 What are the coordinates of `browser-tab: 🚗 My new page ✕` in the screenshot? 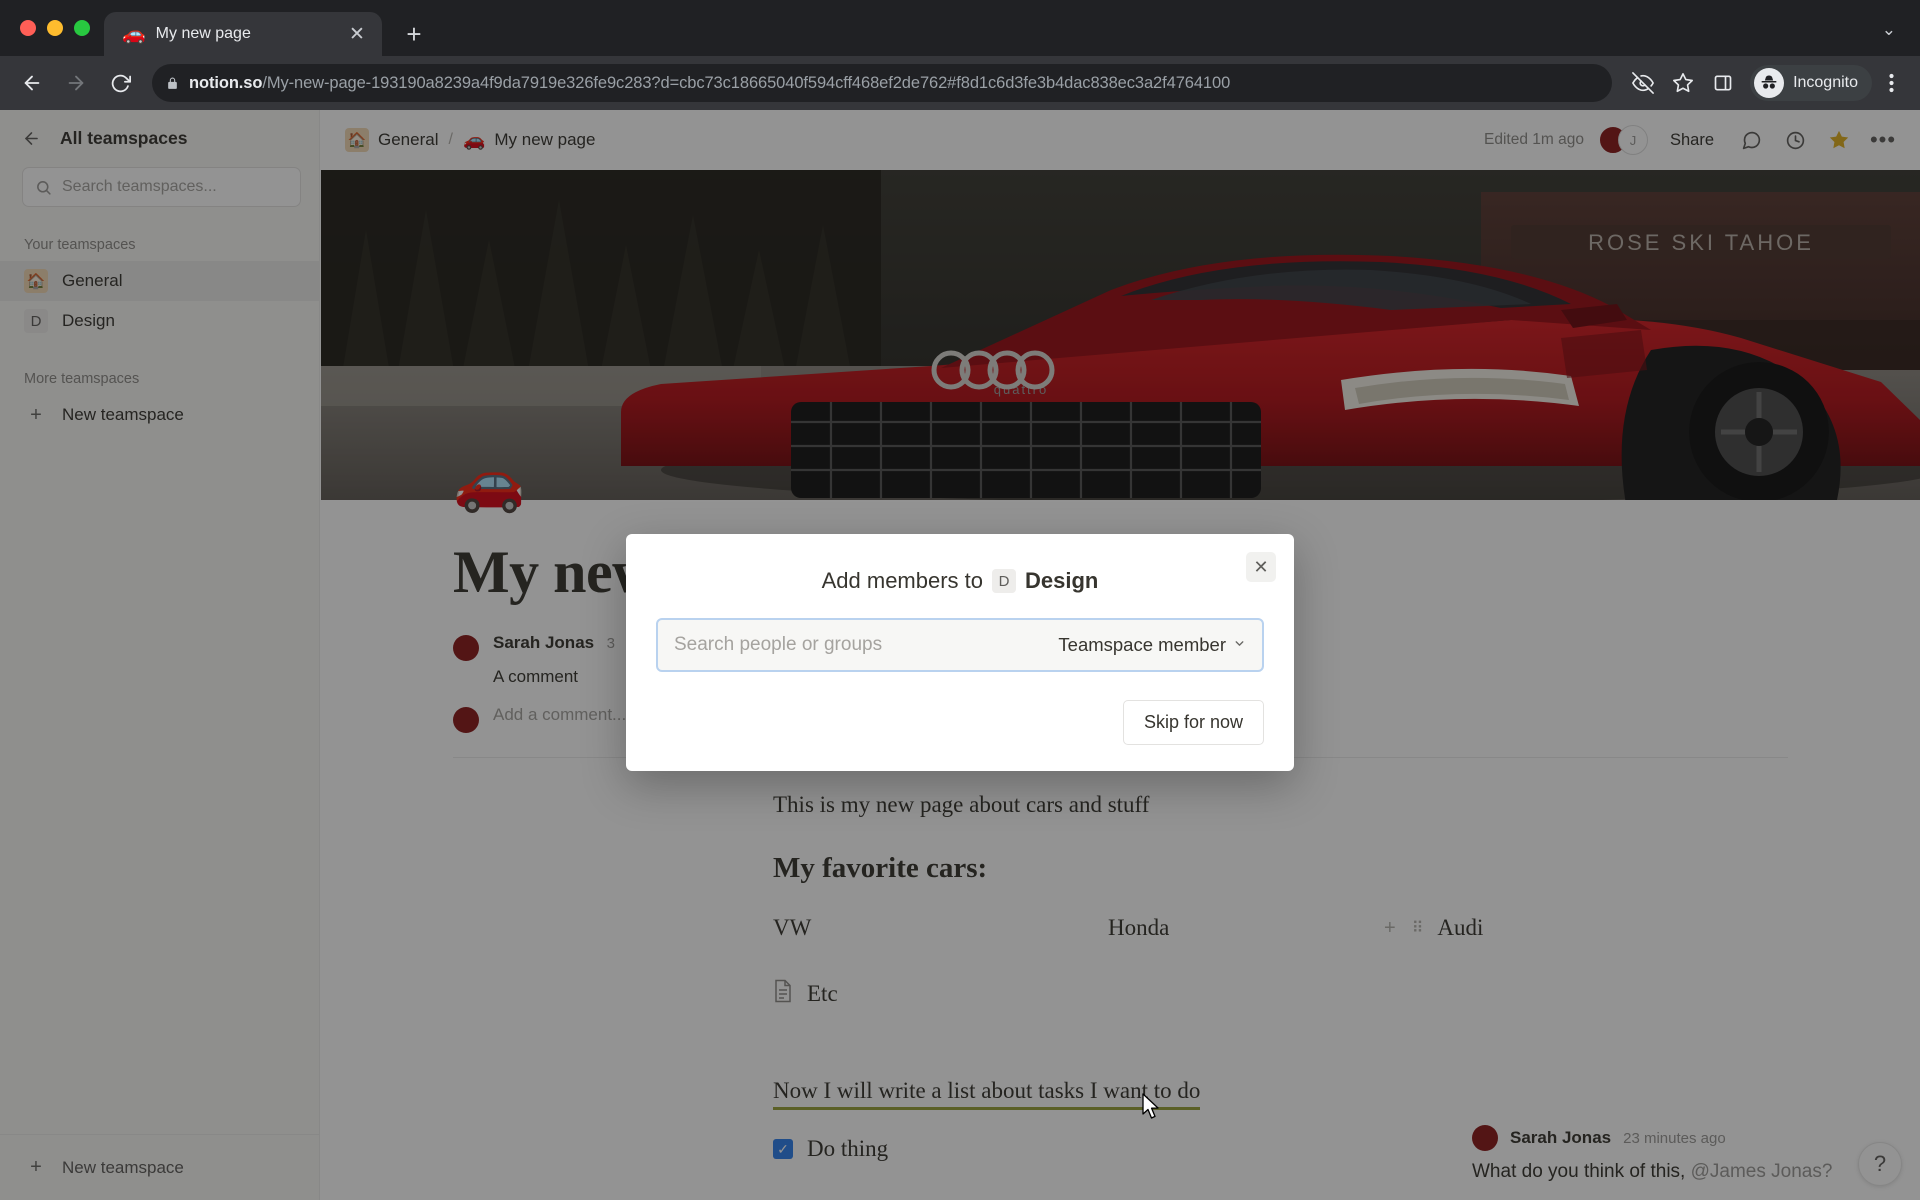 It's located at (243, 34).